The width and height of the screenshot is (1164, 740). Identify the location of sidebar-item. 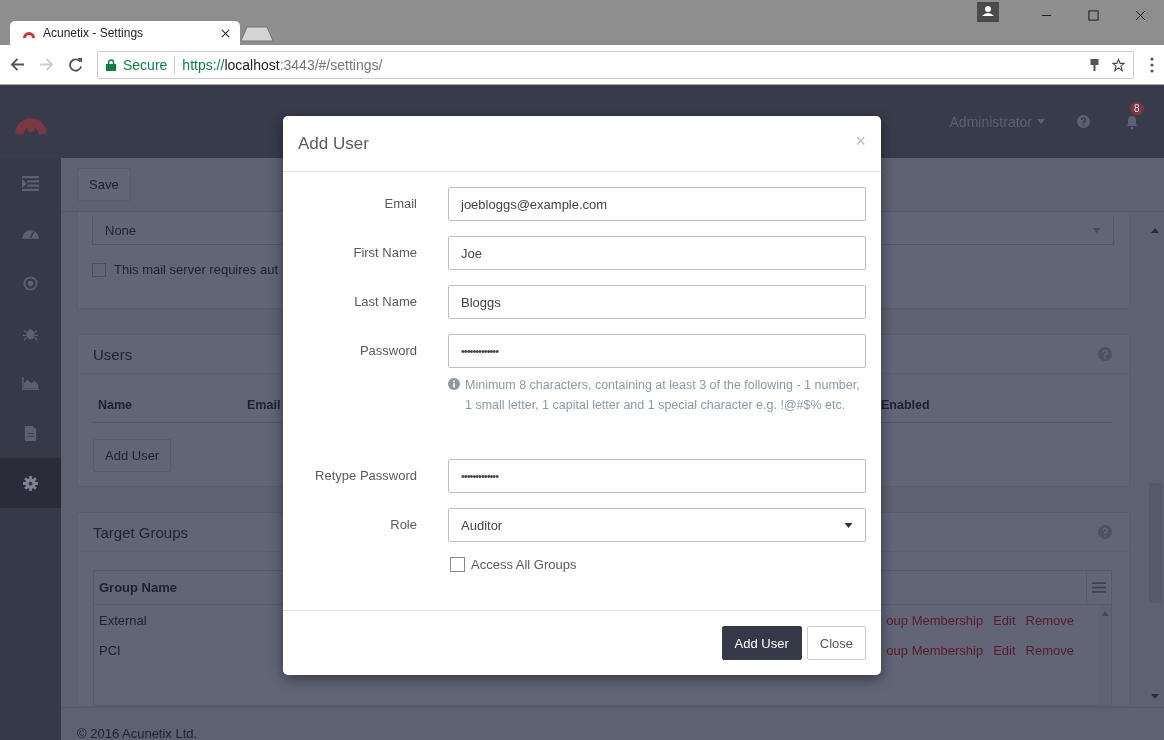
(30, 483).